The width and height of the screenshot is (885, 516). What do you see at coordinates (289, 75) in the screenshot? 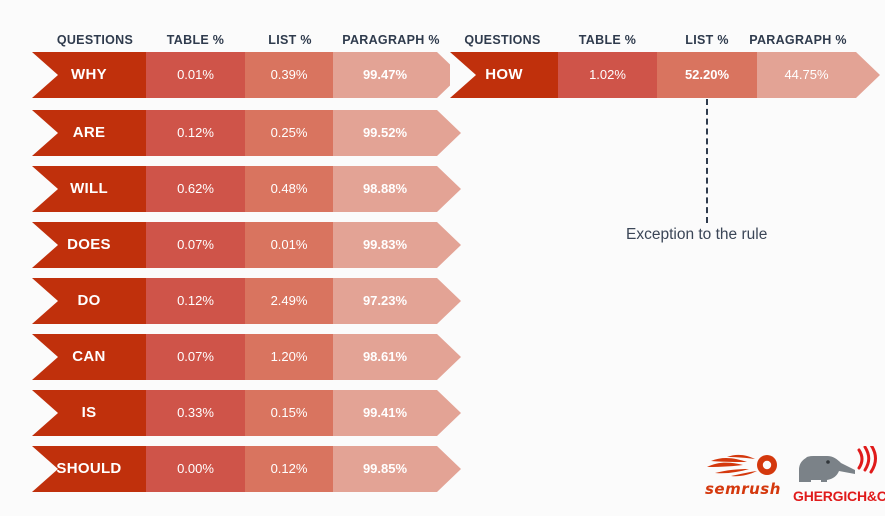
I see `row-list-cell: 0.39%` at bounding box center [289, 75].